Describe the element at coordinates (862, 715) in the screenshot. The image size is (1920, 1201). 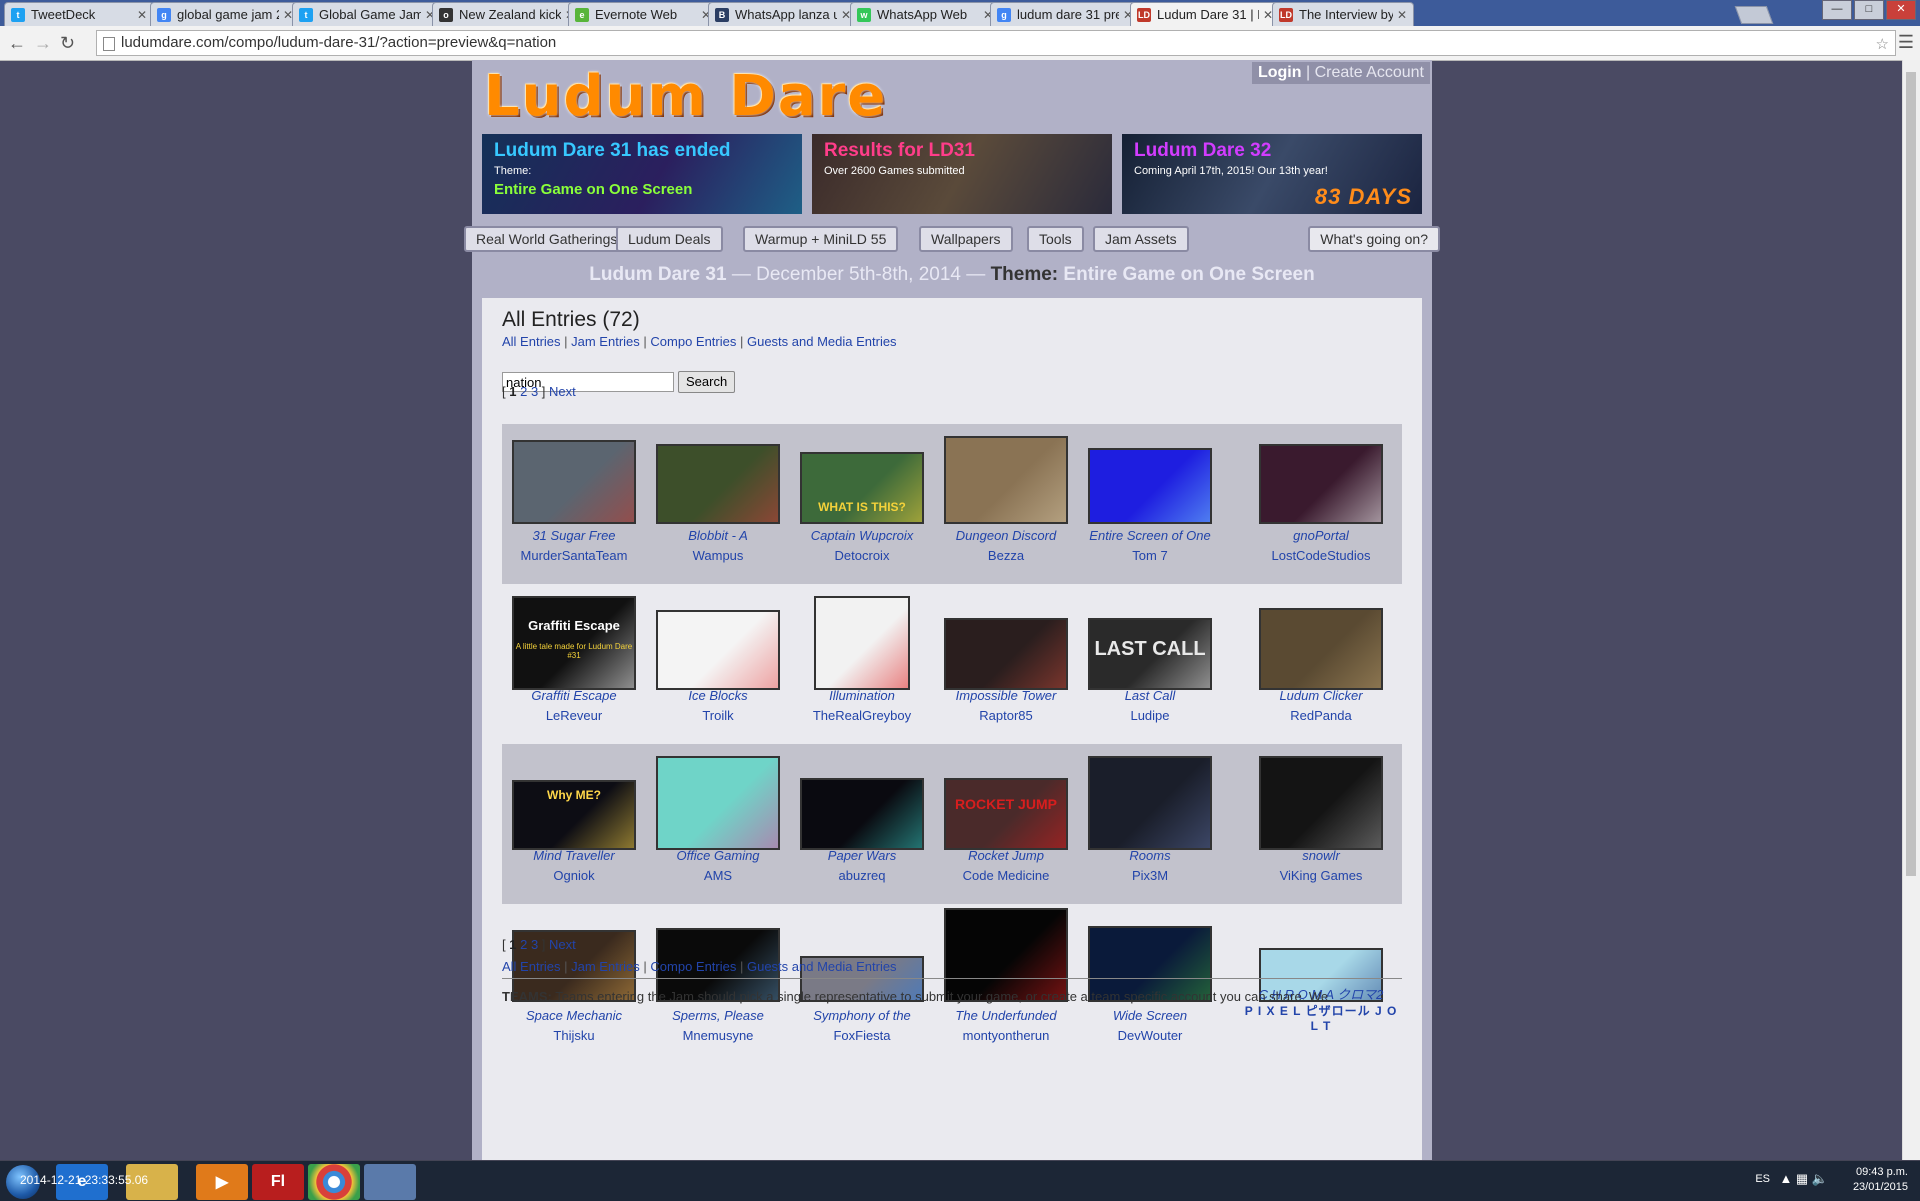
I see `game-author: TheRealGreyboy` at that location.